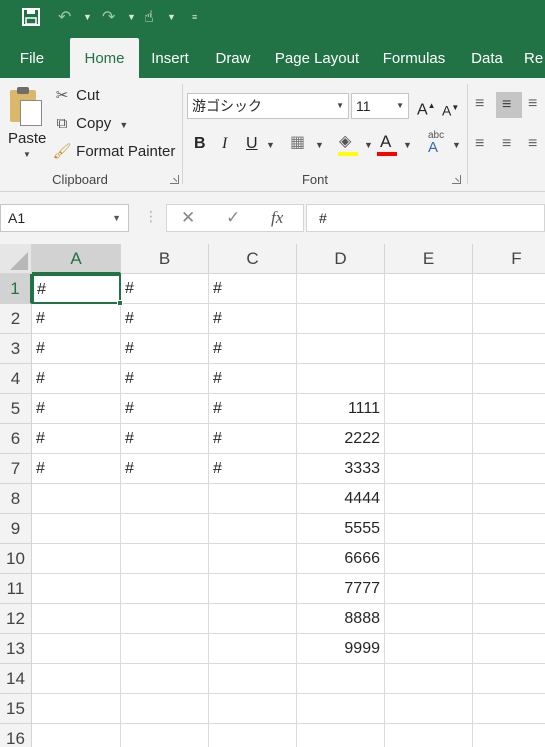 The width and height of the screenshot is (545, 747). I want to click on fill-color-icon: ◈, so click(345, 142).